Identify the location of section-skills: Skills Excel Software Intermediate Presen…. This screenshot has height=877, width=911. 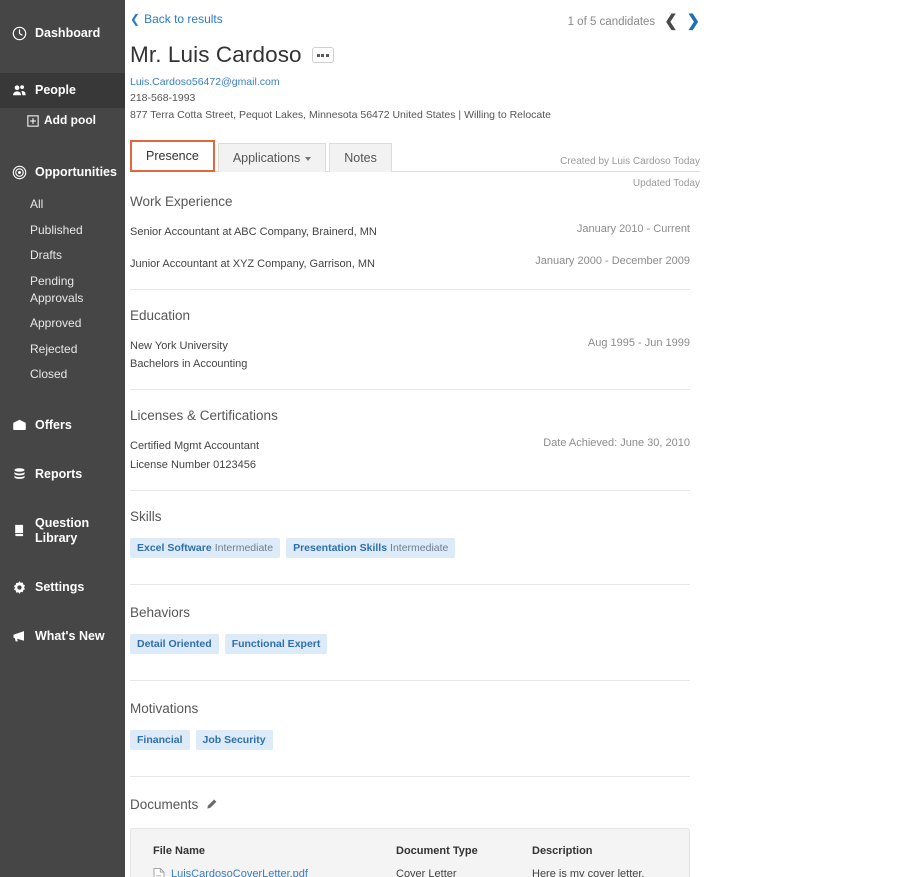
(410, 547).